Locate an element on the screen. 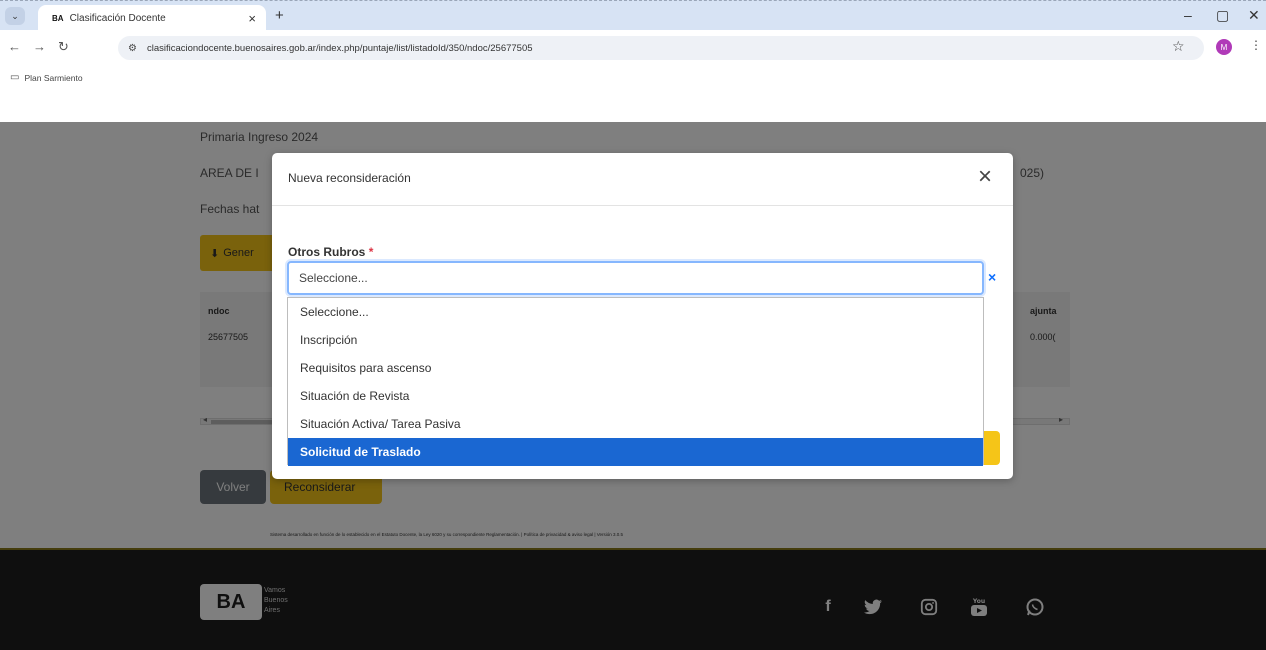 Image resolution: width=1266 pixels, height=650 pixels. back-icon: ← is located at coordinates (14, 46).